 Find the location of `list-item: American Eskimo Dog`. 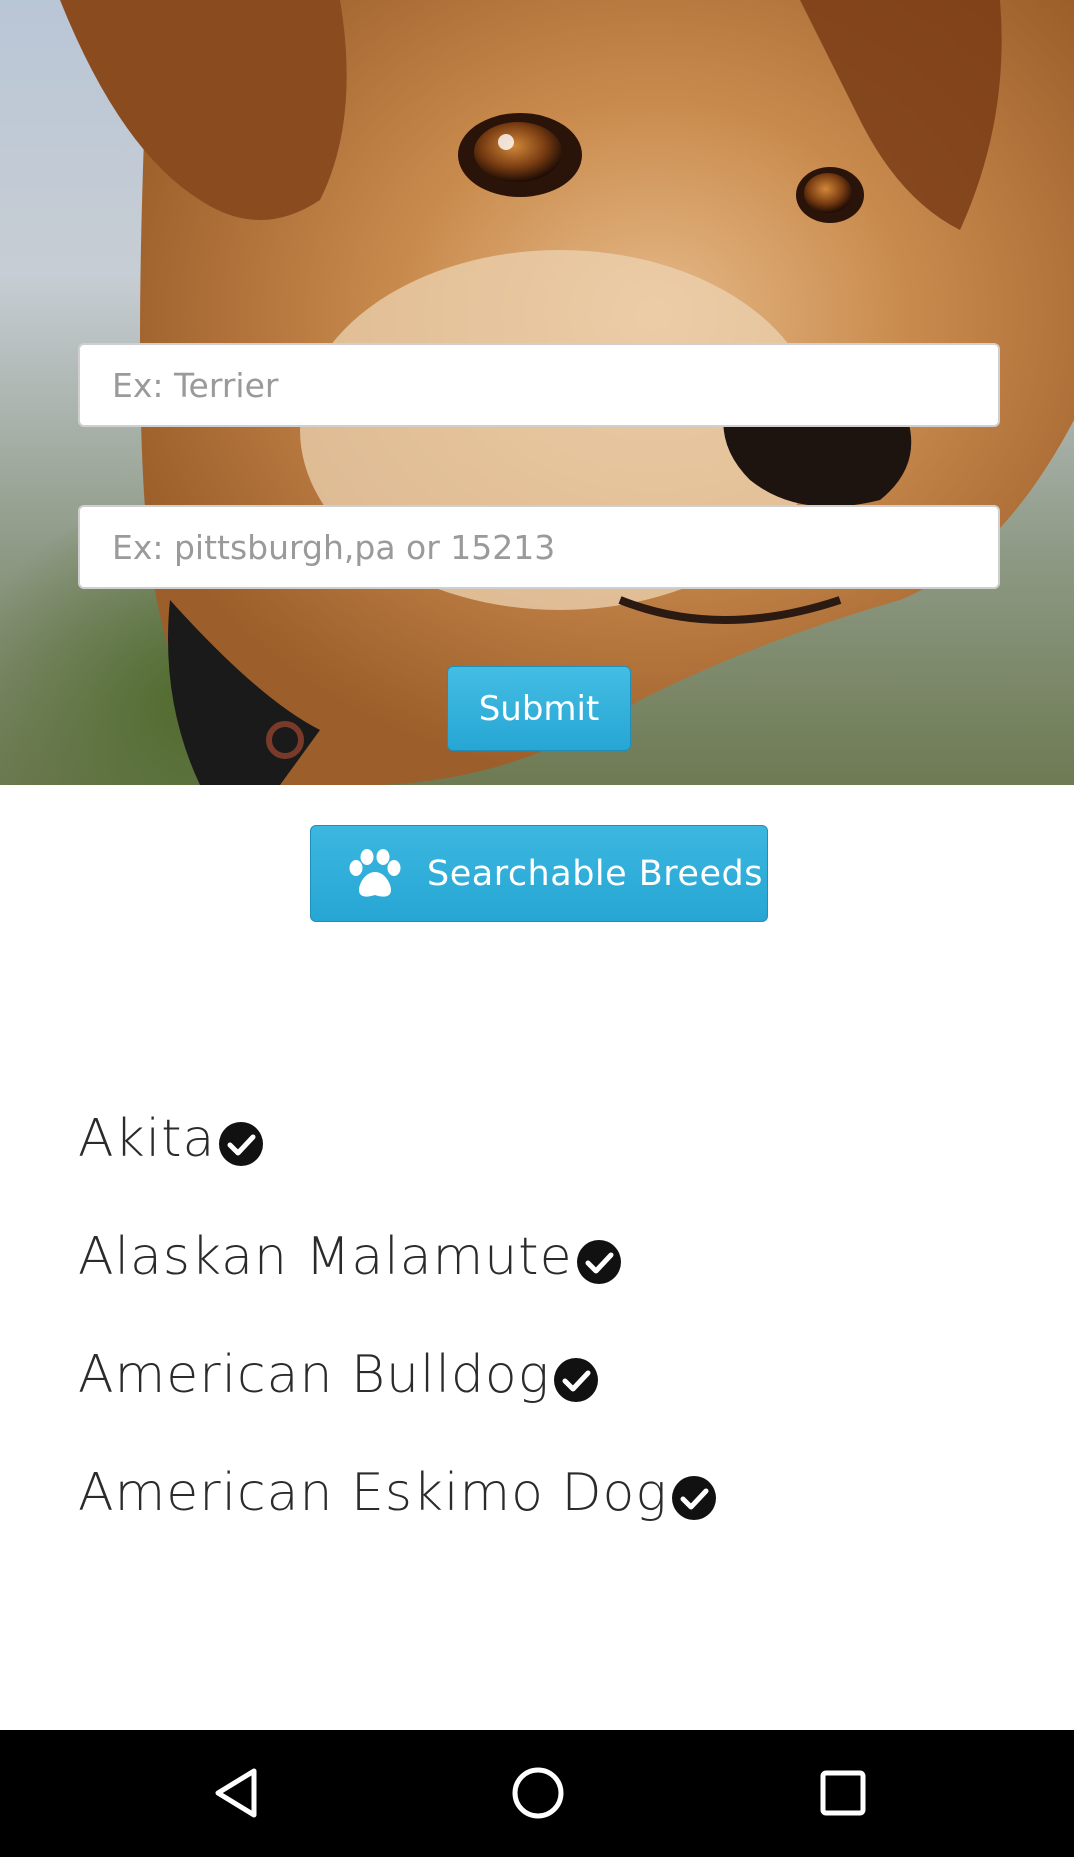

list-item: American Eskimo Dog is located at coordinates (397, 1493).